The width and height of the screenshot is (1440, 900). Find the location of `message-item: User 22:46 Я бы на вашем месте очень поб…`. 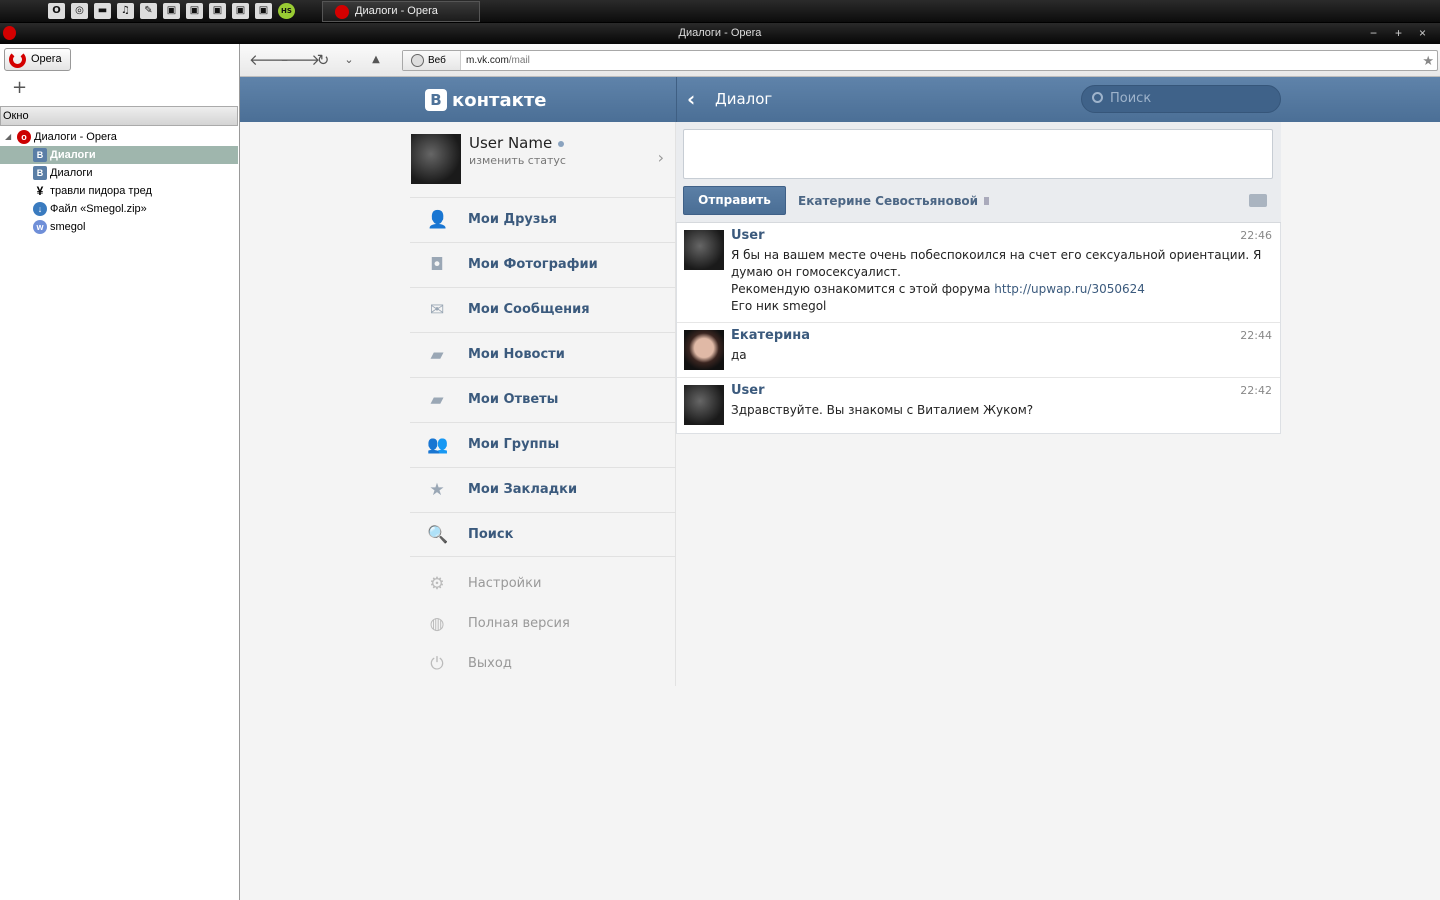

message-item: User 22:46 Я бы на вашем месте очень поб… is located at coordinates (978, 273).